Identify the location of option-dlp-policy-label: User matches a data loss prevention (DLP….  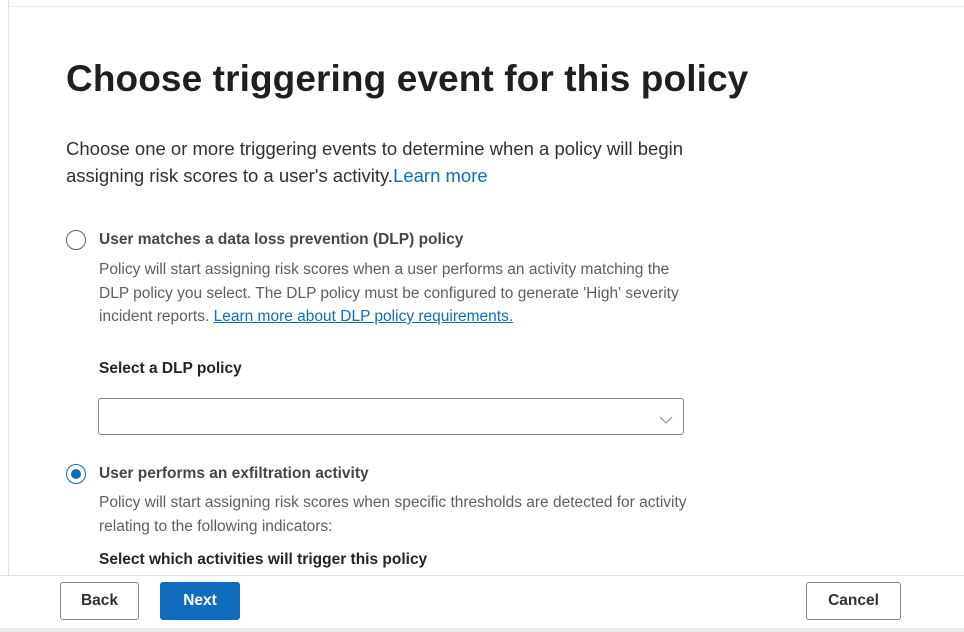
(281, 240).